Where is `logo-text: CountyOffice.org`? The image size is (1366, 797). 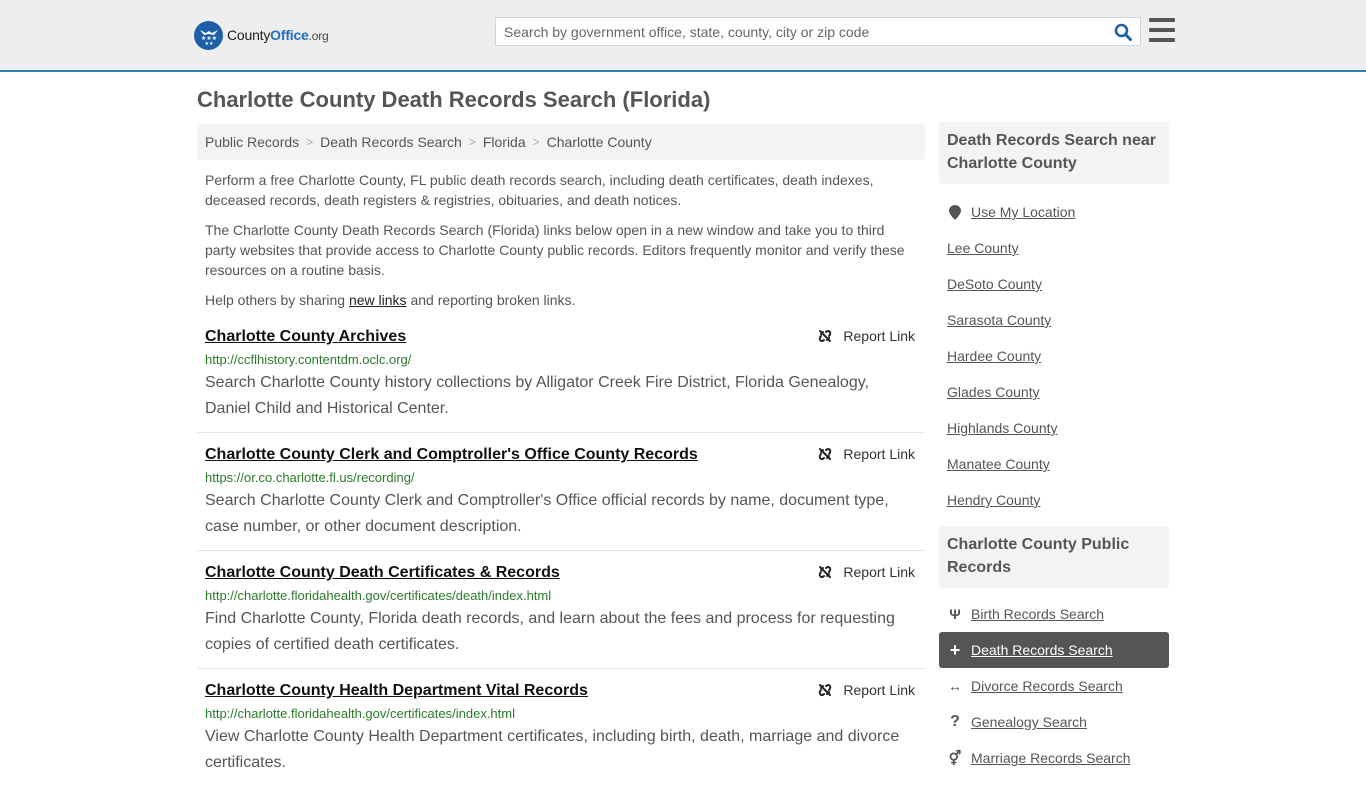
logo-text: CountyOffice.org is located at coordinates (278, 35).